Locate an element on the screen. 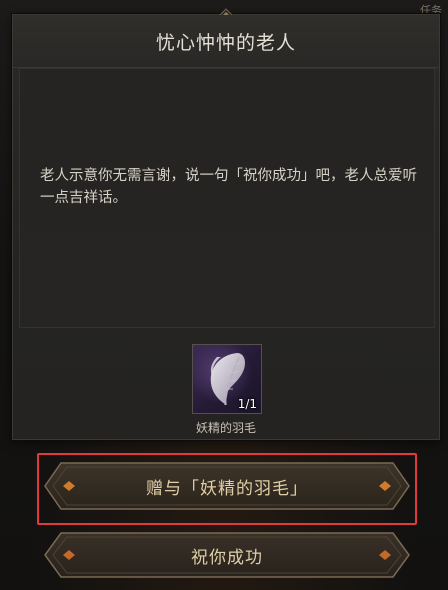  item-slot: 1/1 is located at coordinates (227, 379).